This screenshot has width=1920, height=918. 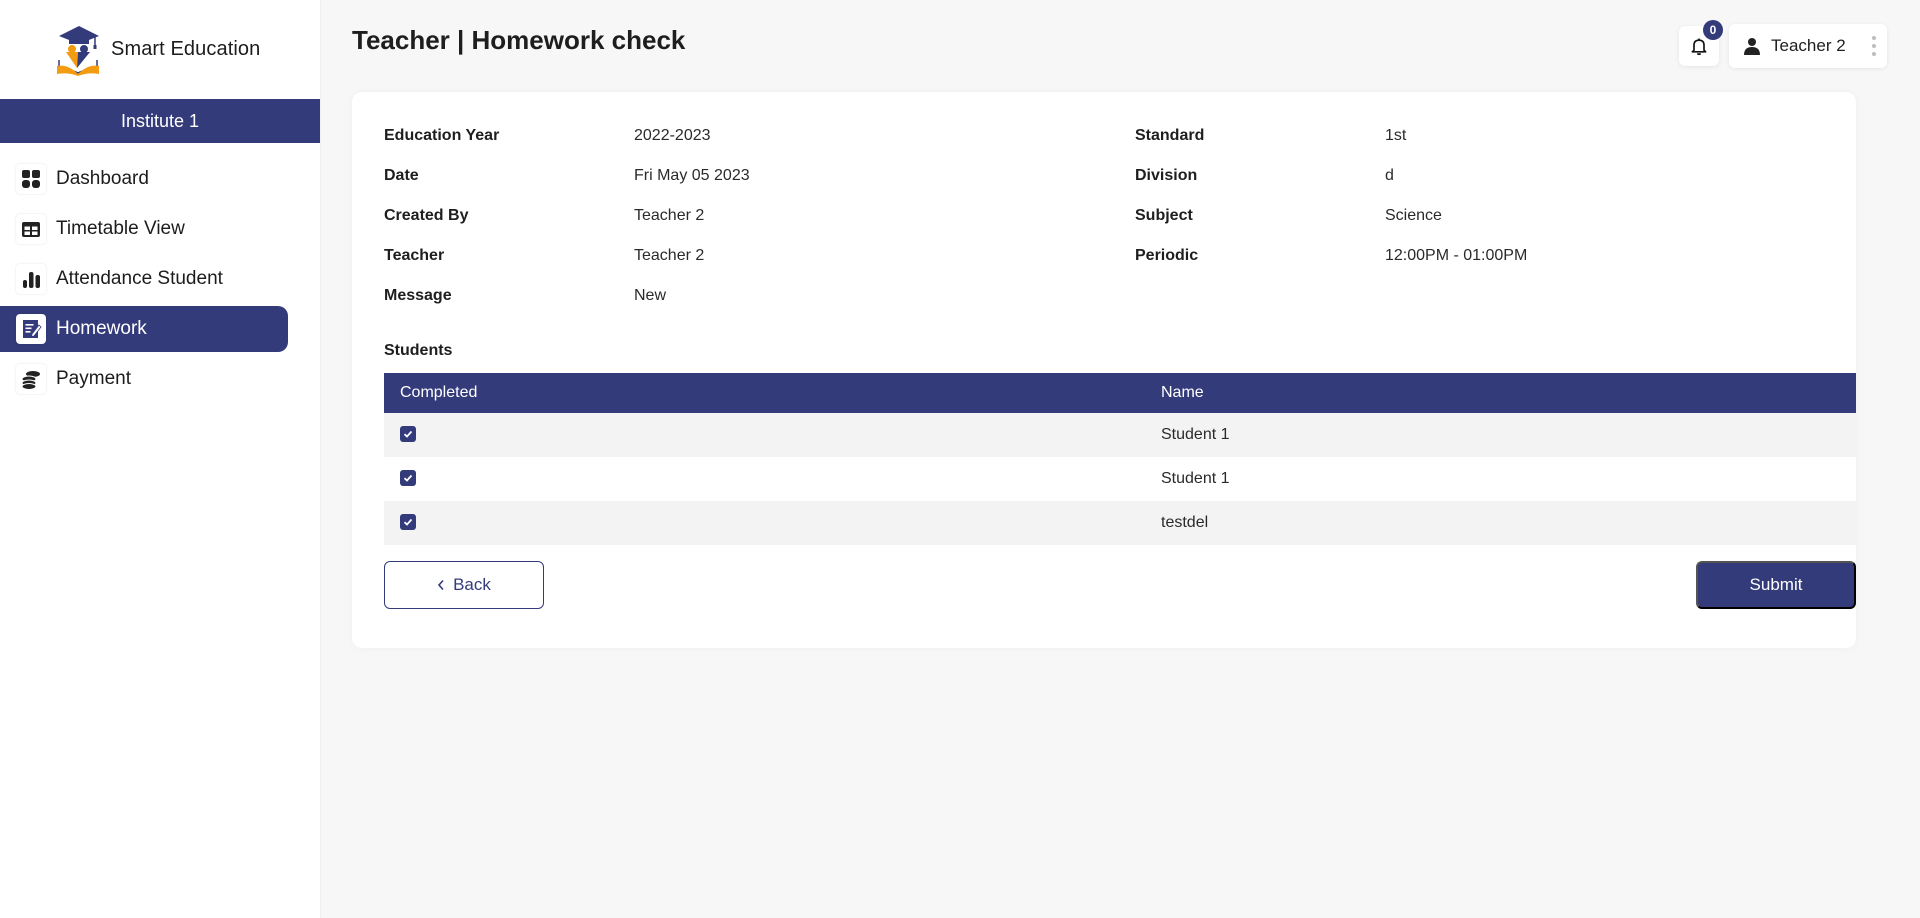 What do you see at coordinates (441, 585) in the screenshot?
I see `chevron-left-icon` at bounding box center [441, 585].